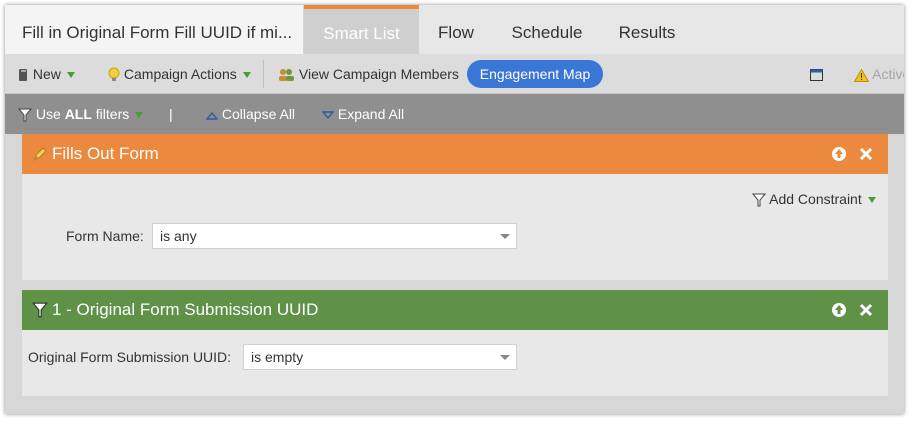  Describe the element at coordinates (212, 115) in the screenshot. I see `collapse-up-icon` at that location.